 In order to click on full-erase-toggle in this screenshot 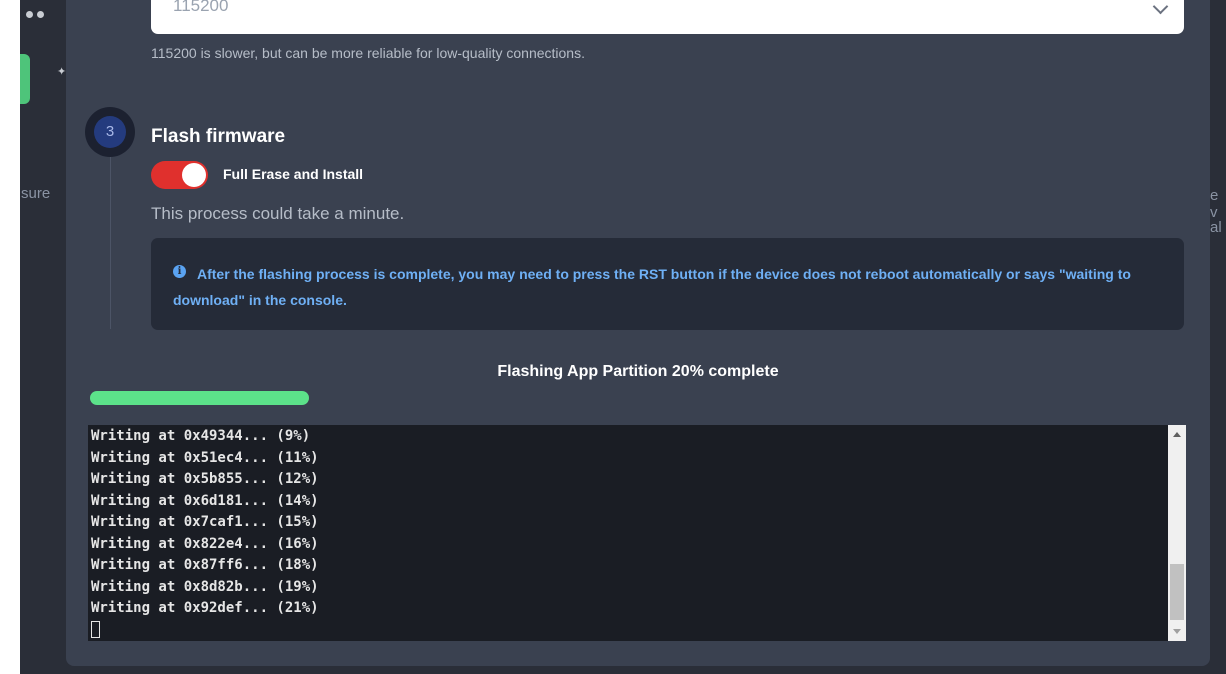, I will do `click(179, 175)`.